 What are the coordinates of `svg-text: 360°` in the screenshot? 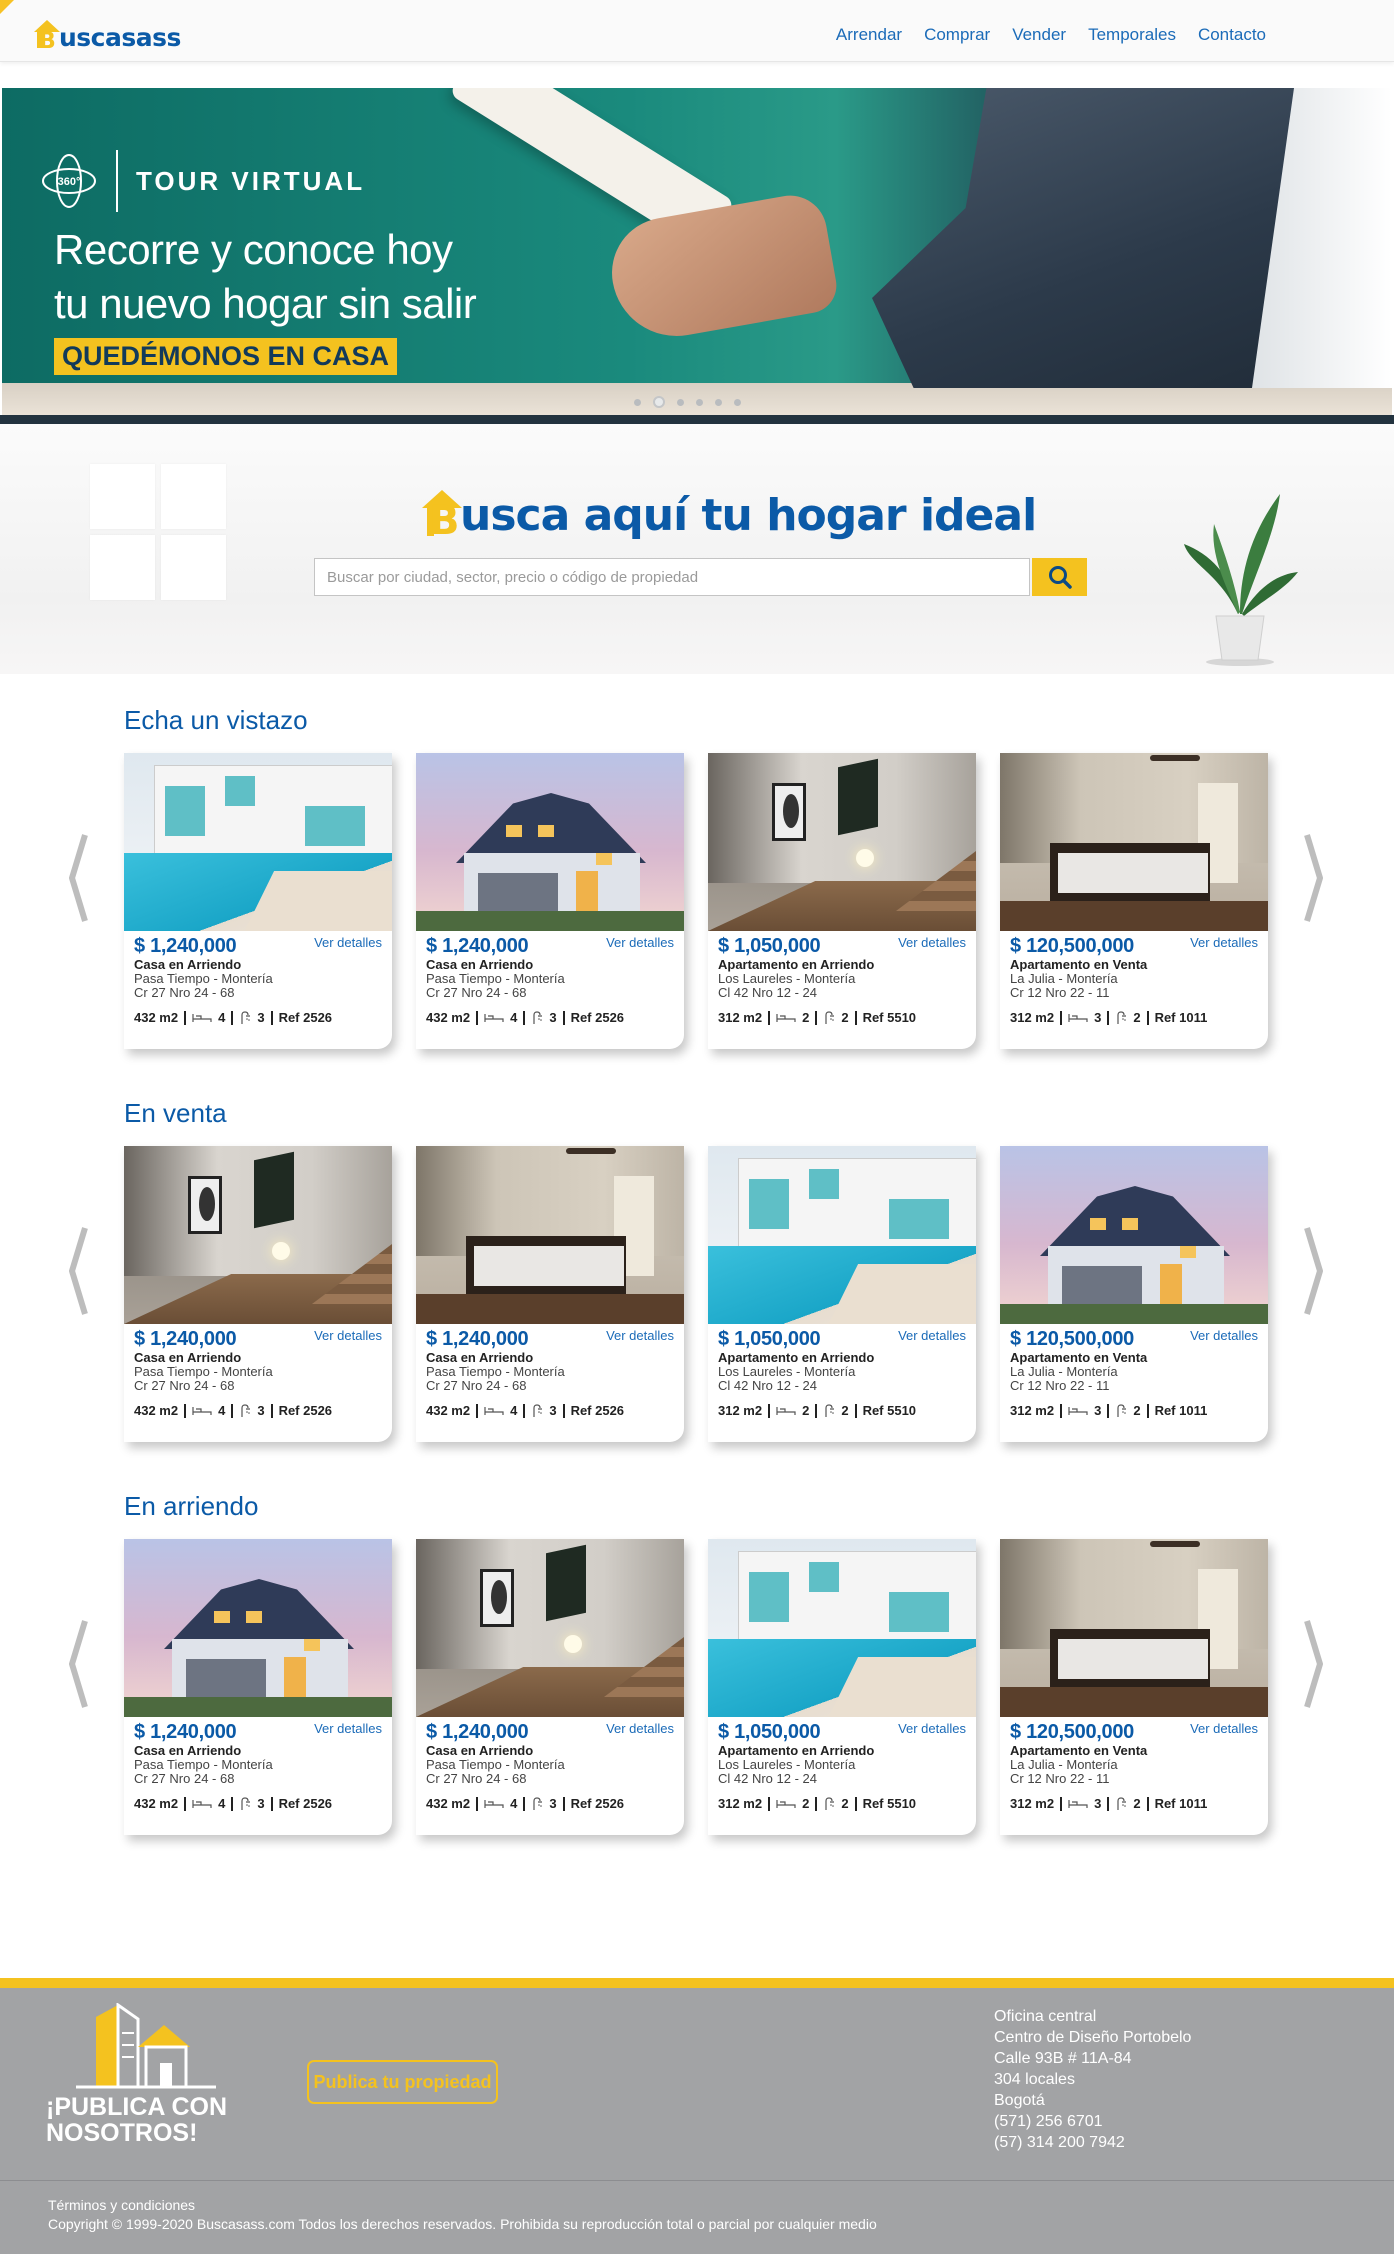 It's located at (69, 182).